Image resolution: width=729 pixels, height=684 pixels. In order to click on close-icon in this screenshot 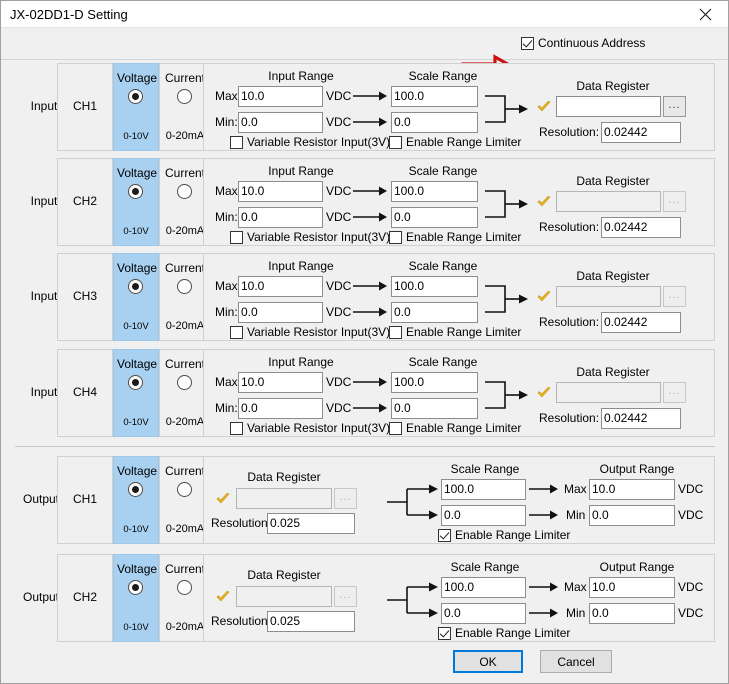, I will do `click(705, 14)`.